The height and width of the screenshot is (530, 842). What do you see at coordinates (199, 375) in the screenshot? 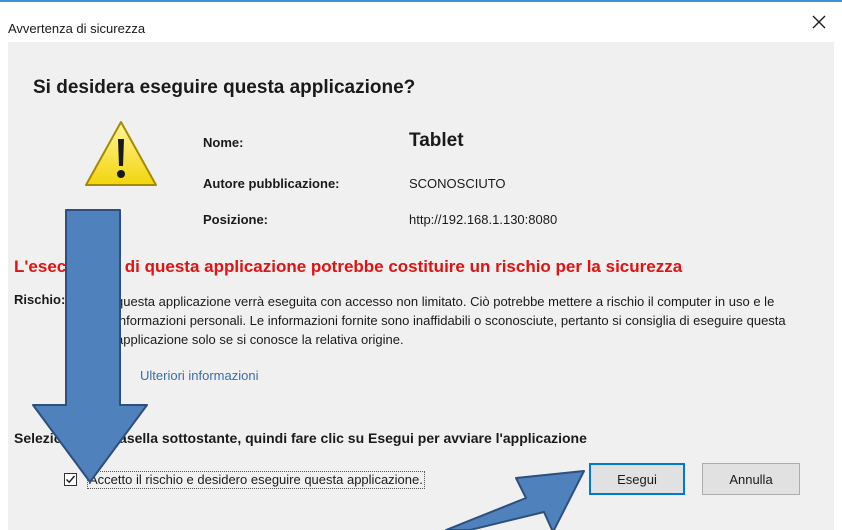
I see `more-info-link: Ulteriori informazioni` at bounding box center [199, 375].